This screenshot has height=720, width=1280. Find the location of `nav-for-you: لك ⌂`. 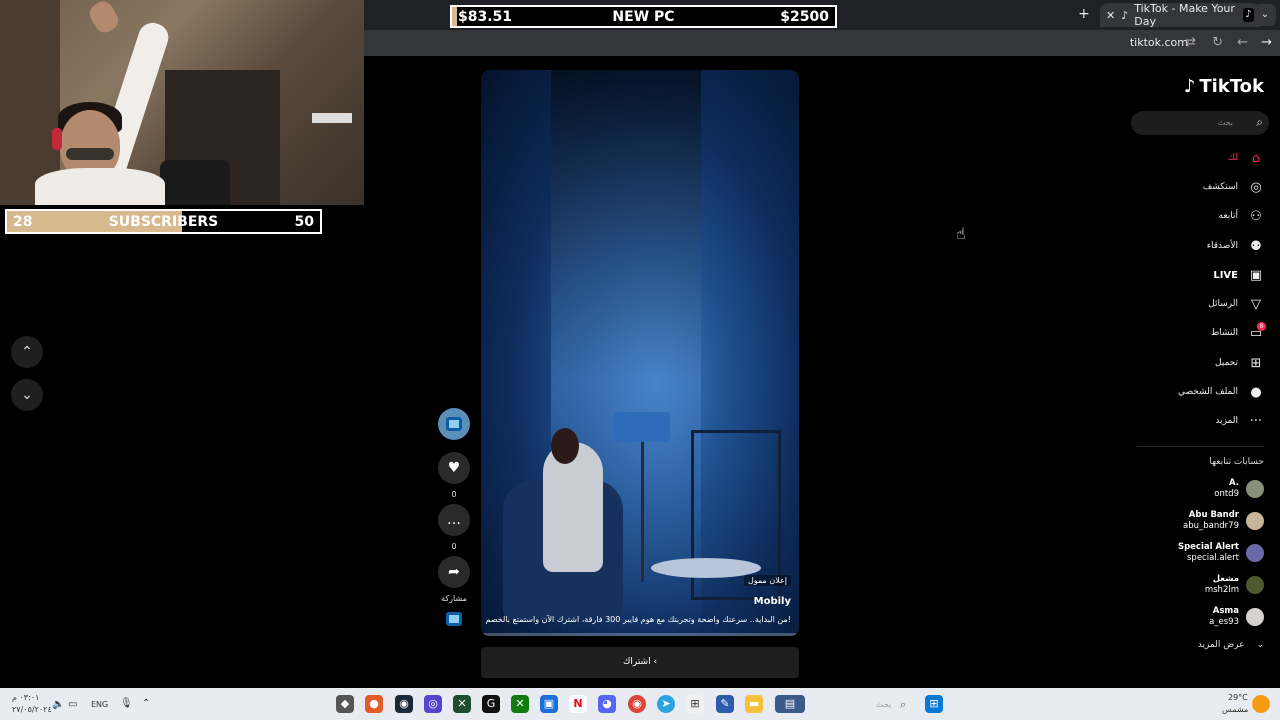

nav-for-you: لك ⌂ is located at coordinates (1246, 158).